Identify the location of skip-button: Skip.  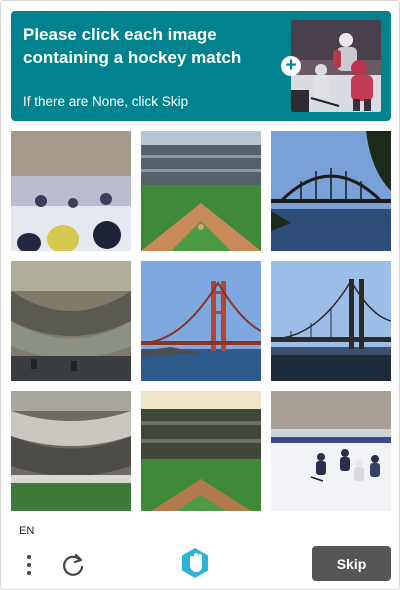
(351, 563).